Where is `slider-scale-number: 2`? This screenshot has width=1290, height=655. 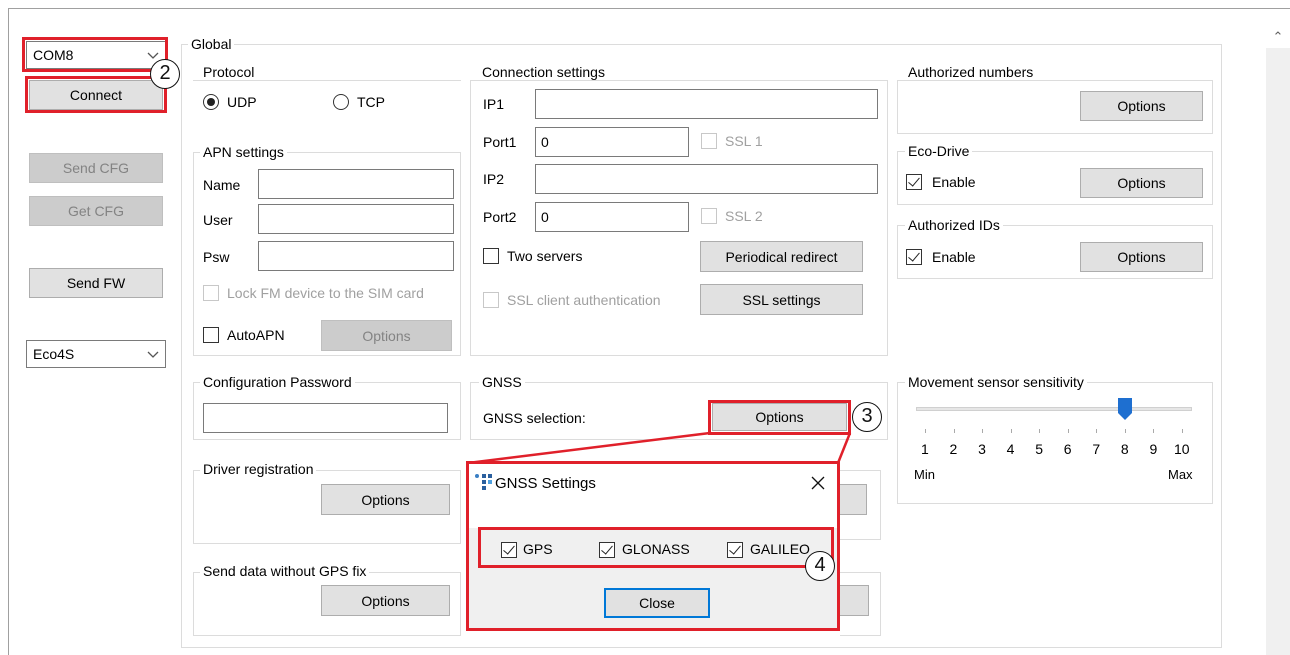 slider-scale-number: 2 is located at coordinates (953, 449).